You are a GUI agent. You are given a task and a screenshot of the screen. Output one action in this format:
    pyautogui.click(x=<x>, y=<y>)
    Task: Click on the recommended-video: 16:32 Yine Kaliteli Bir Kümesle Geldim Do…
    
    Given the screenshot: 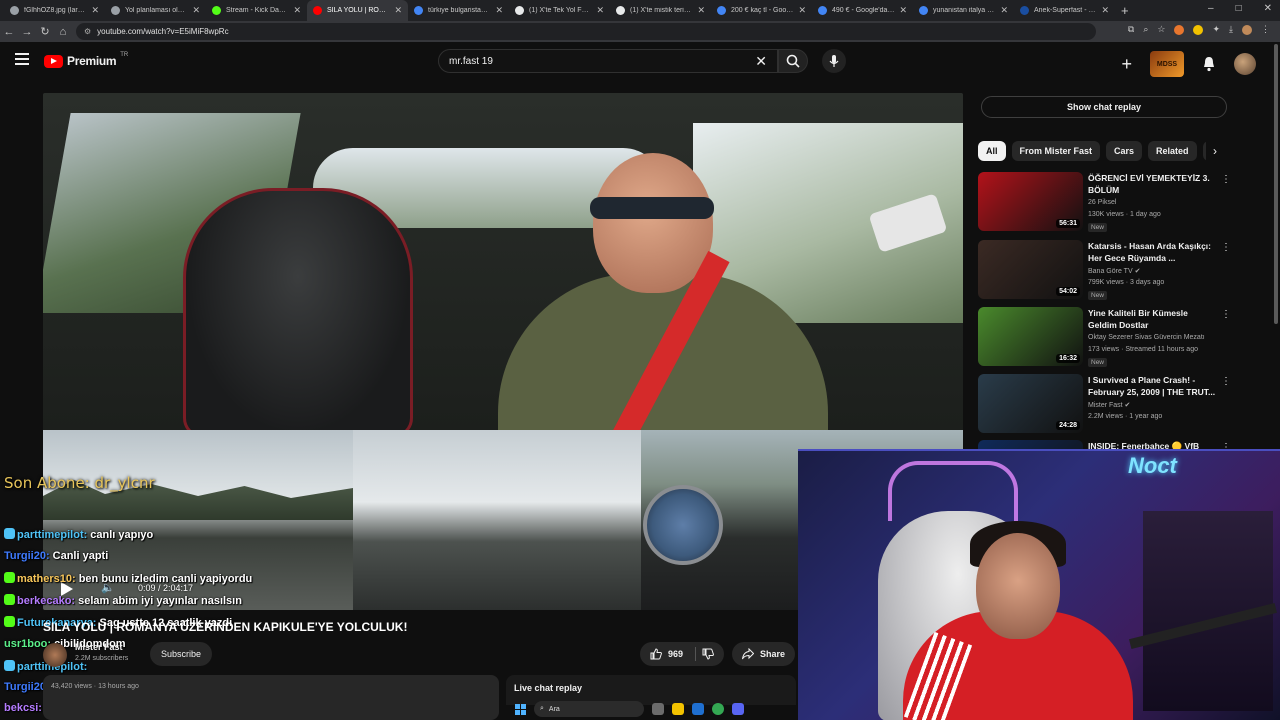 What is the action you would take?
    pyautogui.click(x=1105, y=337)
    